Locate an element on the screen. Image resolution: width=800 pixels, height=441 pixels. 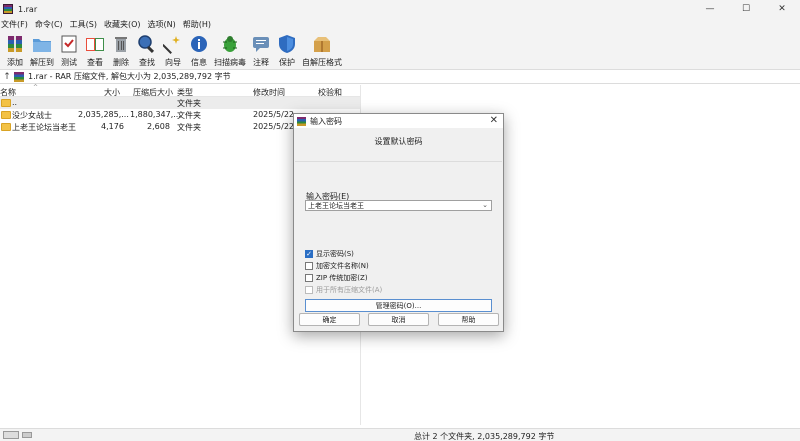
find-button: 查找 is located at coordinates (147, 49).